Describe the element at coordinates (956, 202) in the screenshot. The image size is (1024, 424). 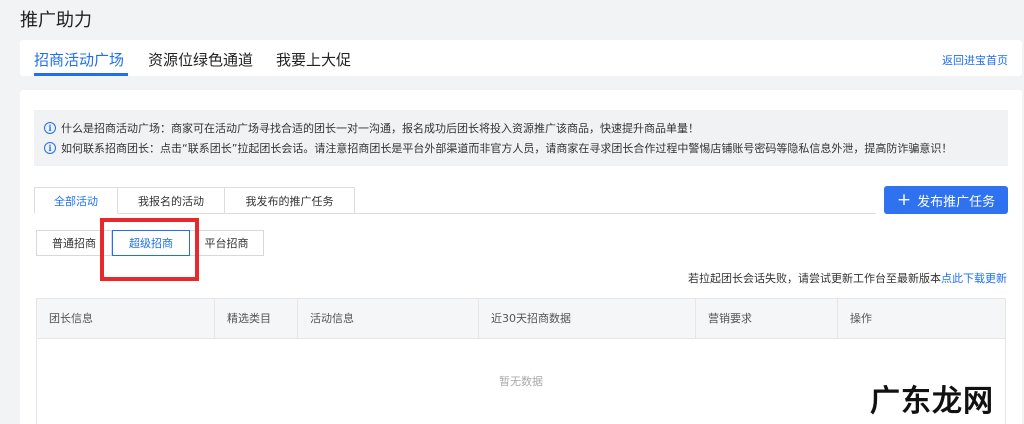
I see `publish-task-label: 发布推广任务` at that location.